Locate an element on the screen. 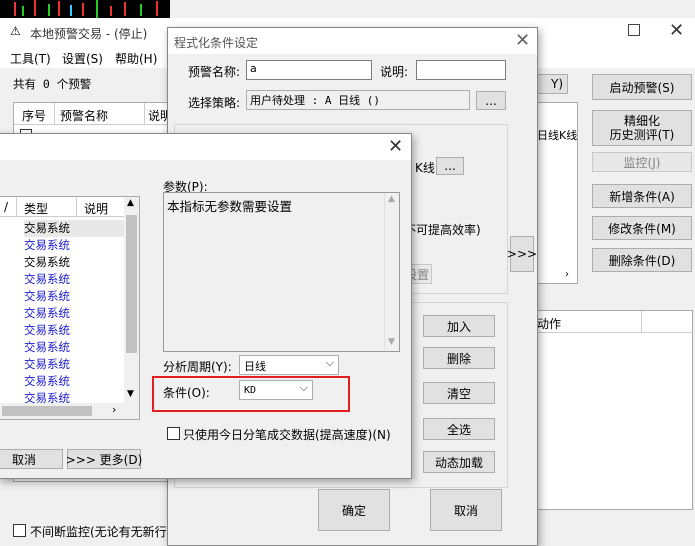  clear-button: 清空 is located at coordinates (459, 393).